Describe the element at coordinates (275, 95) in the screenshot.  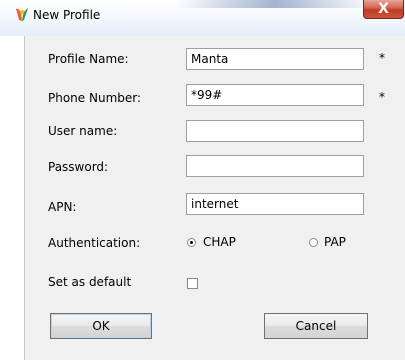
I see `phone-number-input` at that location.